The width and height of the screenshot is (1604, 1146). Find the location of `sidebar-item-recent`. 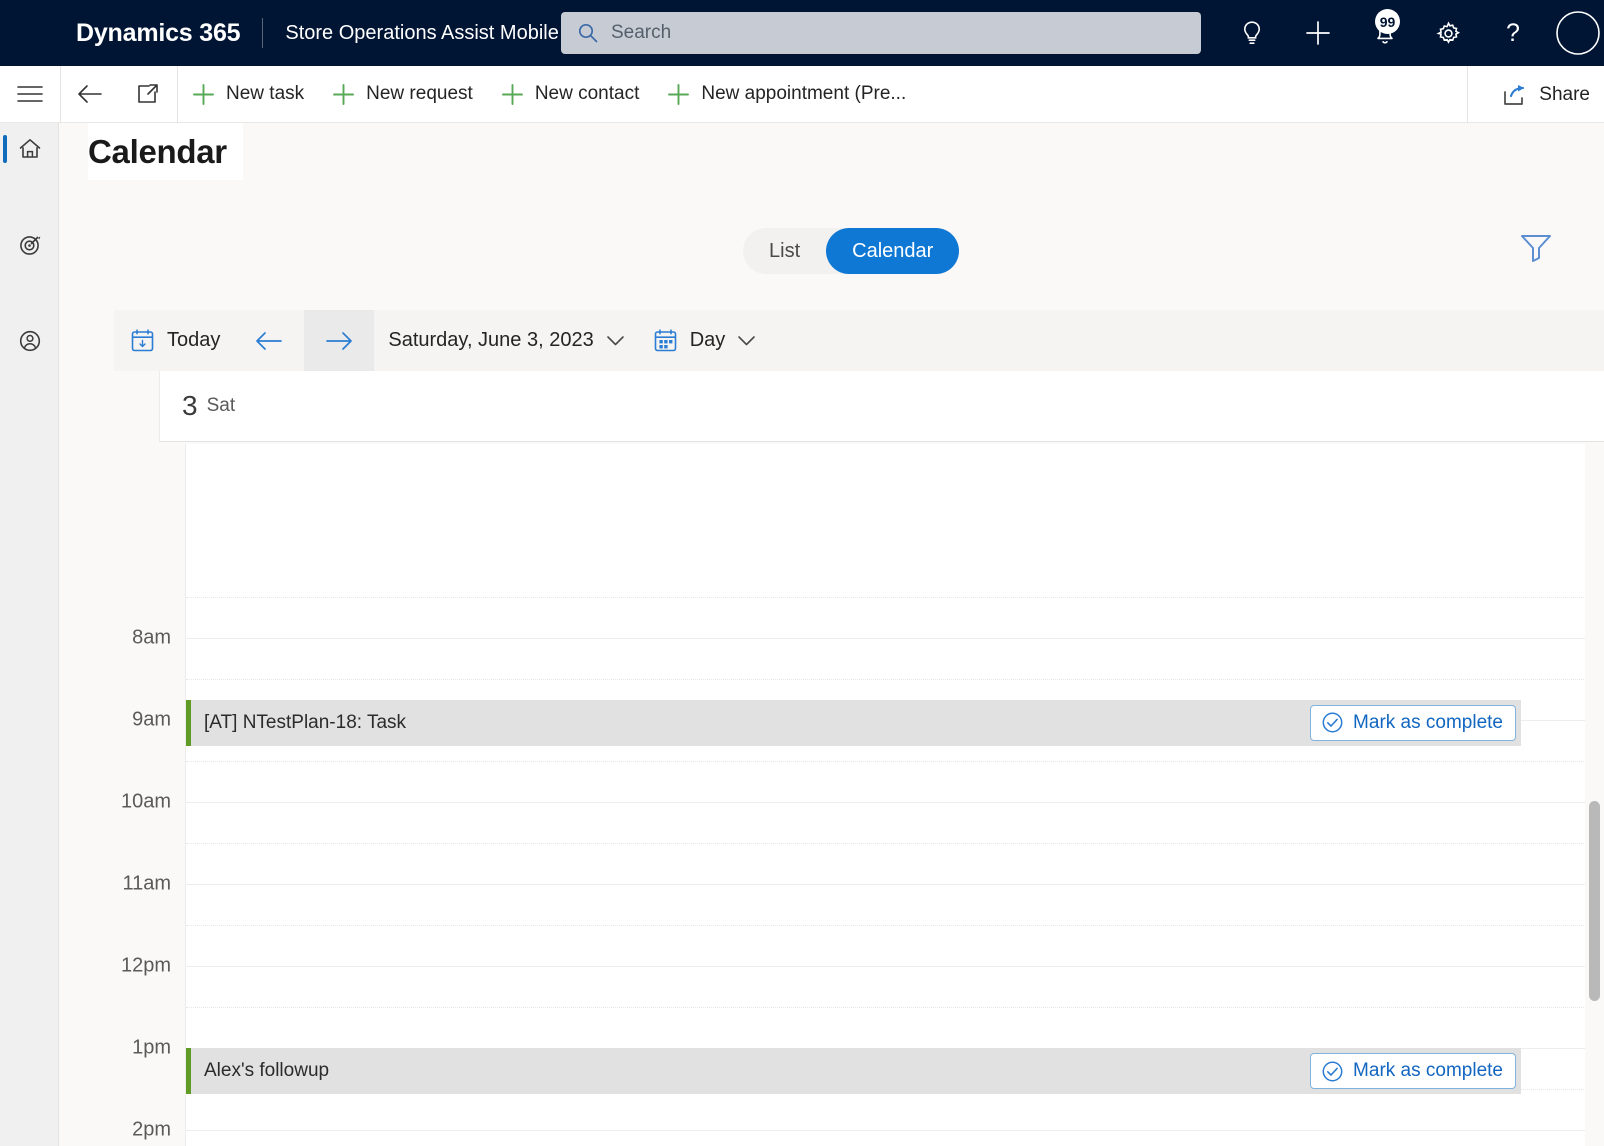

sidebar-item-recent is located at coordinates (29, 245).